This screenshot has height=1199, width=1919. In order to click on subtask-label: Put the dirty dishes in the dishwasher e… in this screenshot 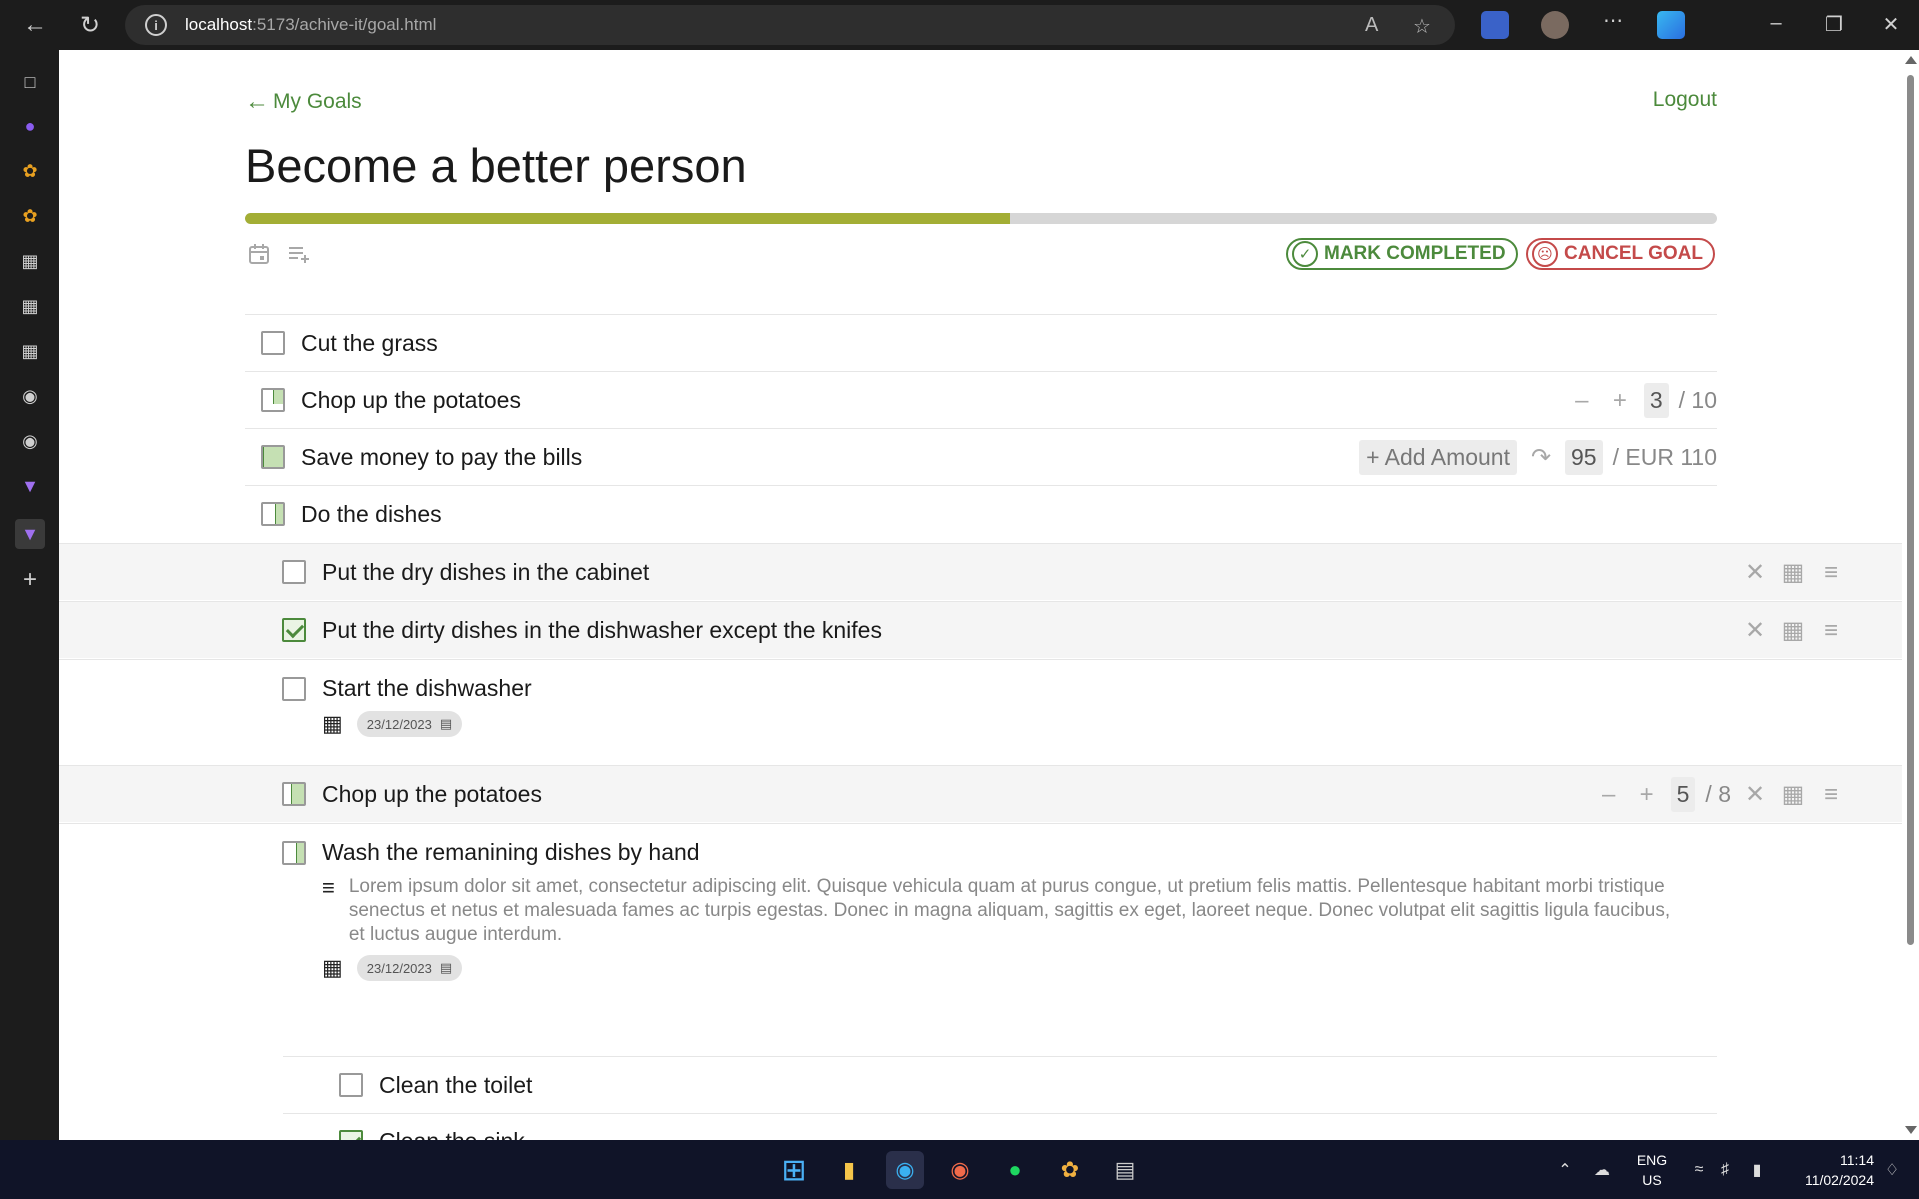, I will do `click(602, 629)`.